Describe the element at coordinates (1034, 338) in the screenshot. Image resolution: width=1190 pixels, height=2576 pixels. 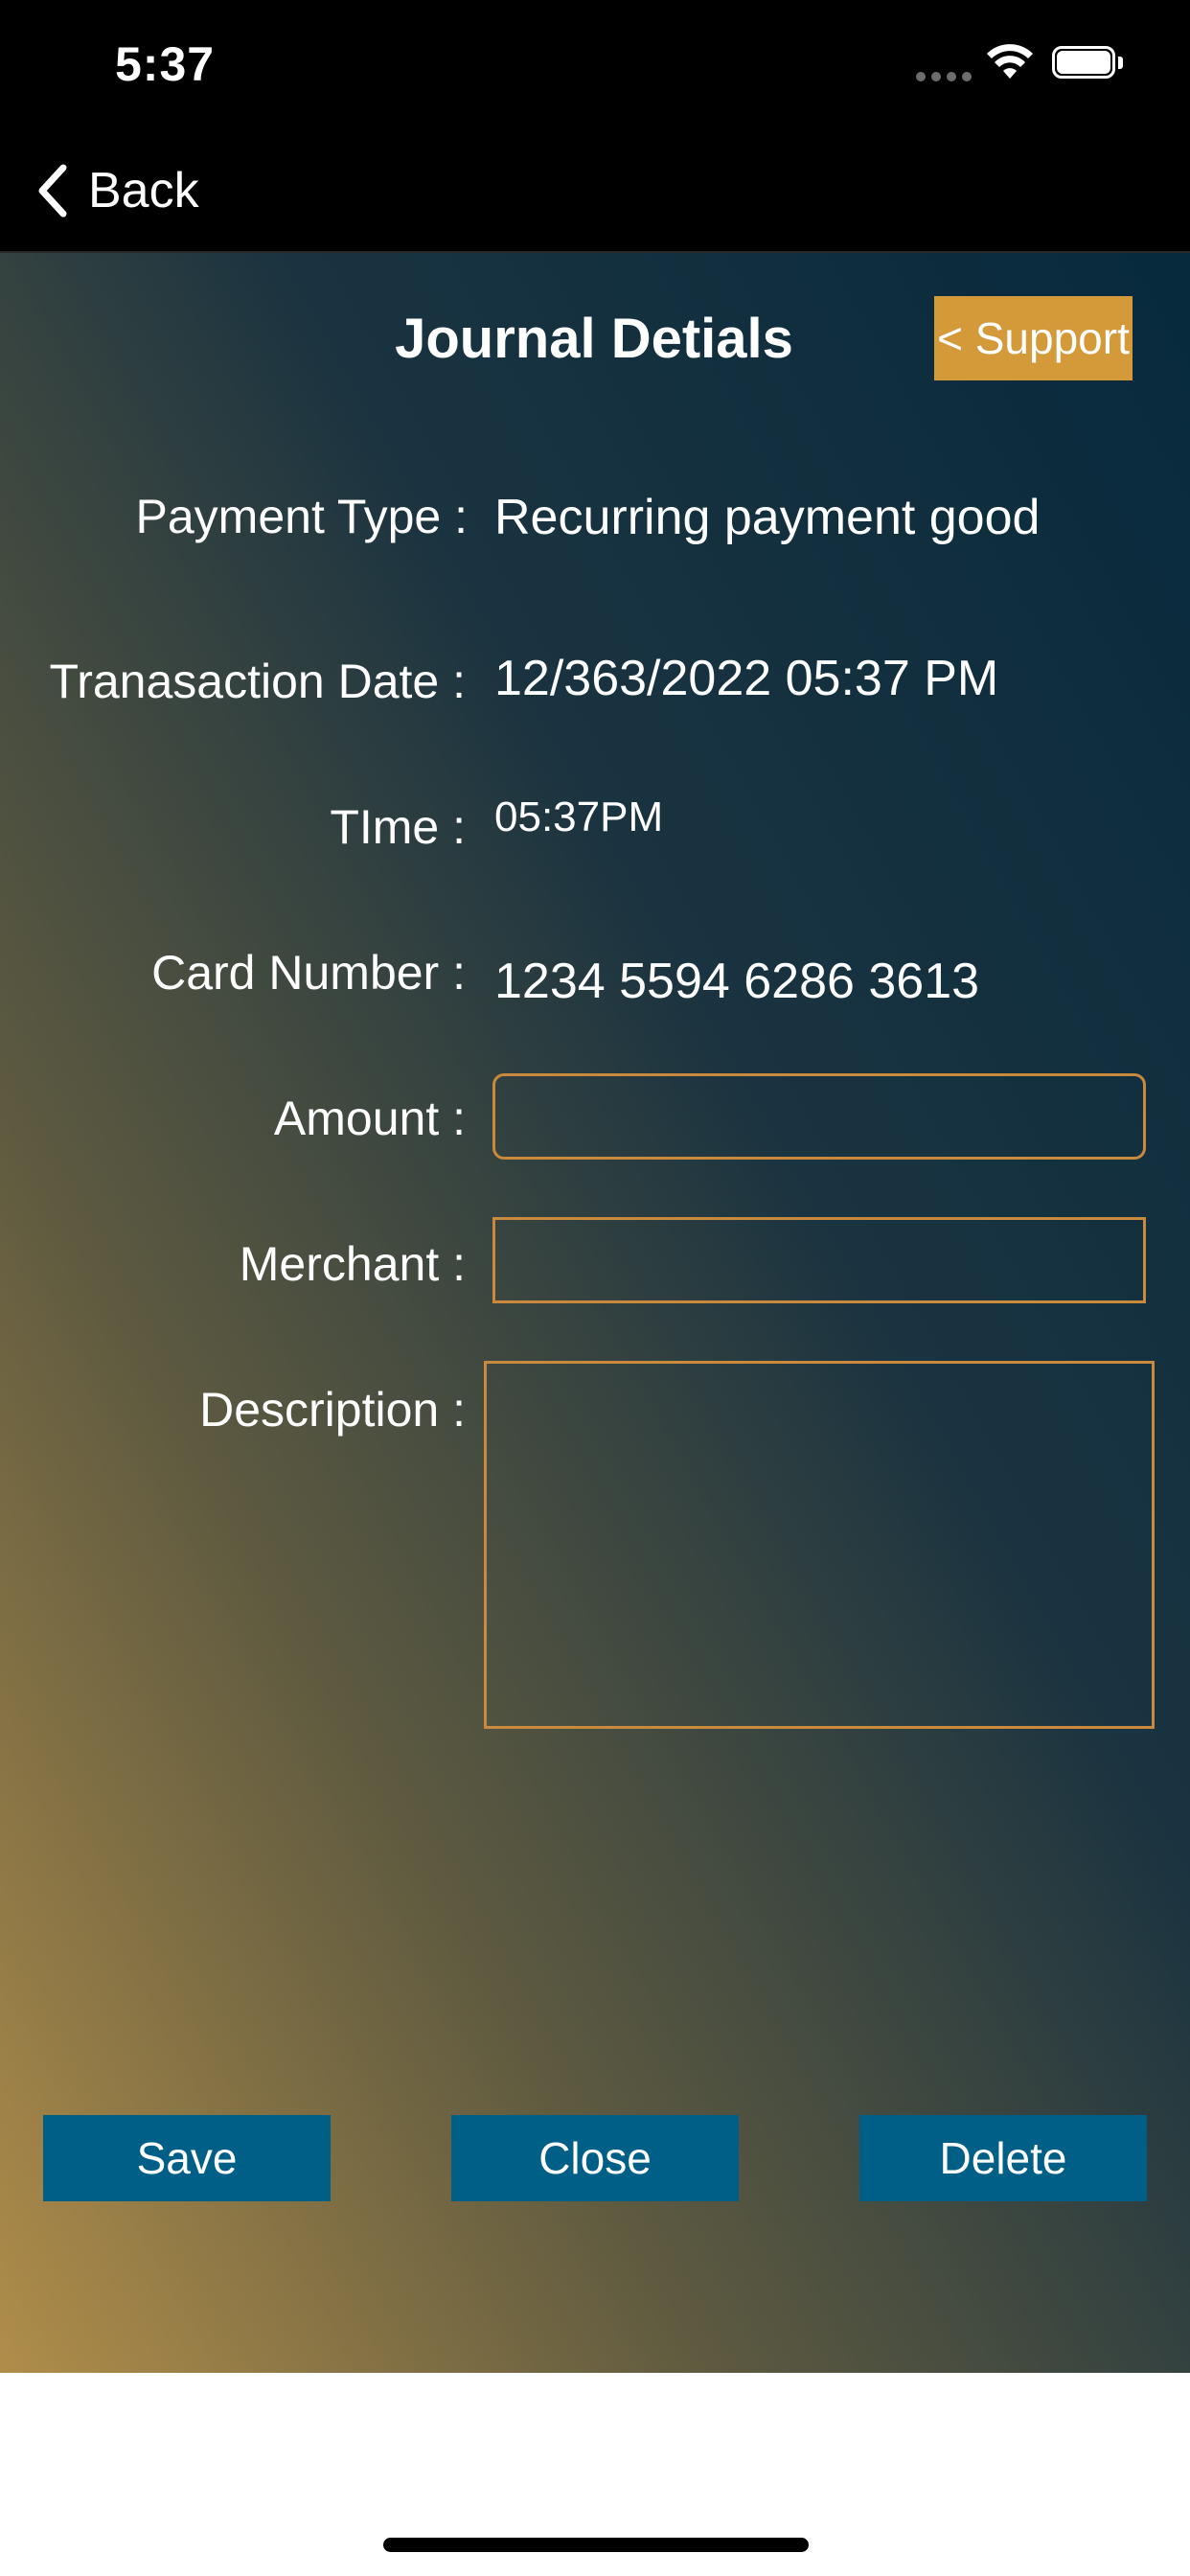
I see `support-button: < Support` at that location.